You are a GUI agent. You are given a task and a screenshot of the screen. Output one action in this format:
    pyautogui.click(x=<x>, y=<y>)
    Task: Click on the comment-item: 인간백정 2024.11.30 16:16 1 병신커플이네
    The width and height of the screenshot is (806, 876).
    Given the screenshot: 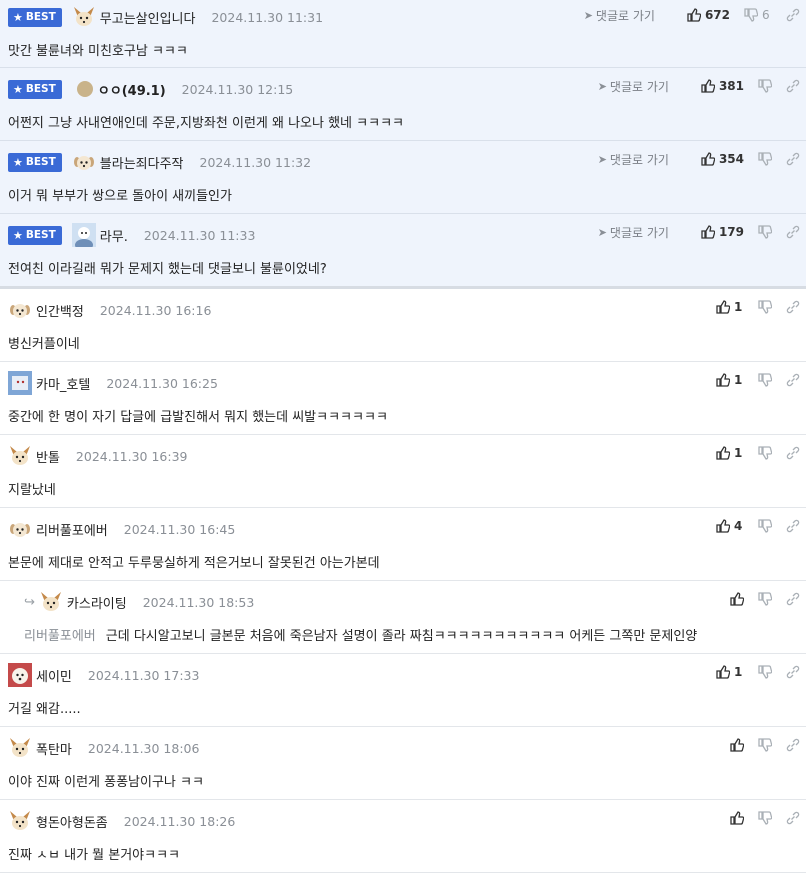 What is the action you would take?
    pyautogui.click(x=403, y=325)
    